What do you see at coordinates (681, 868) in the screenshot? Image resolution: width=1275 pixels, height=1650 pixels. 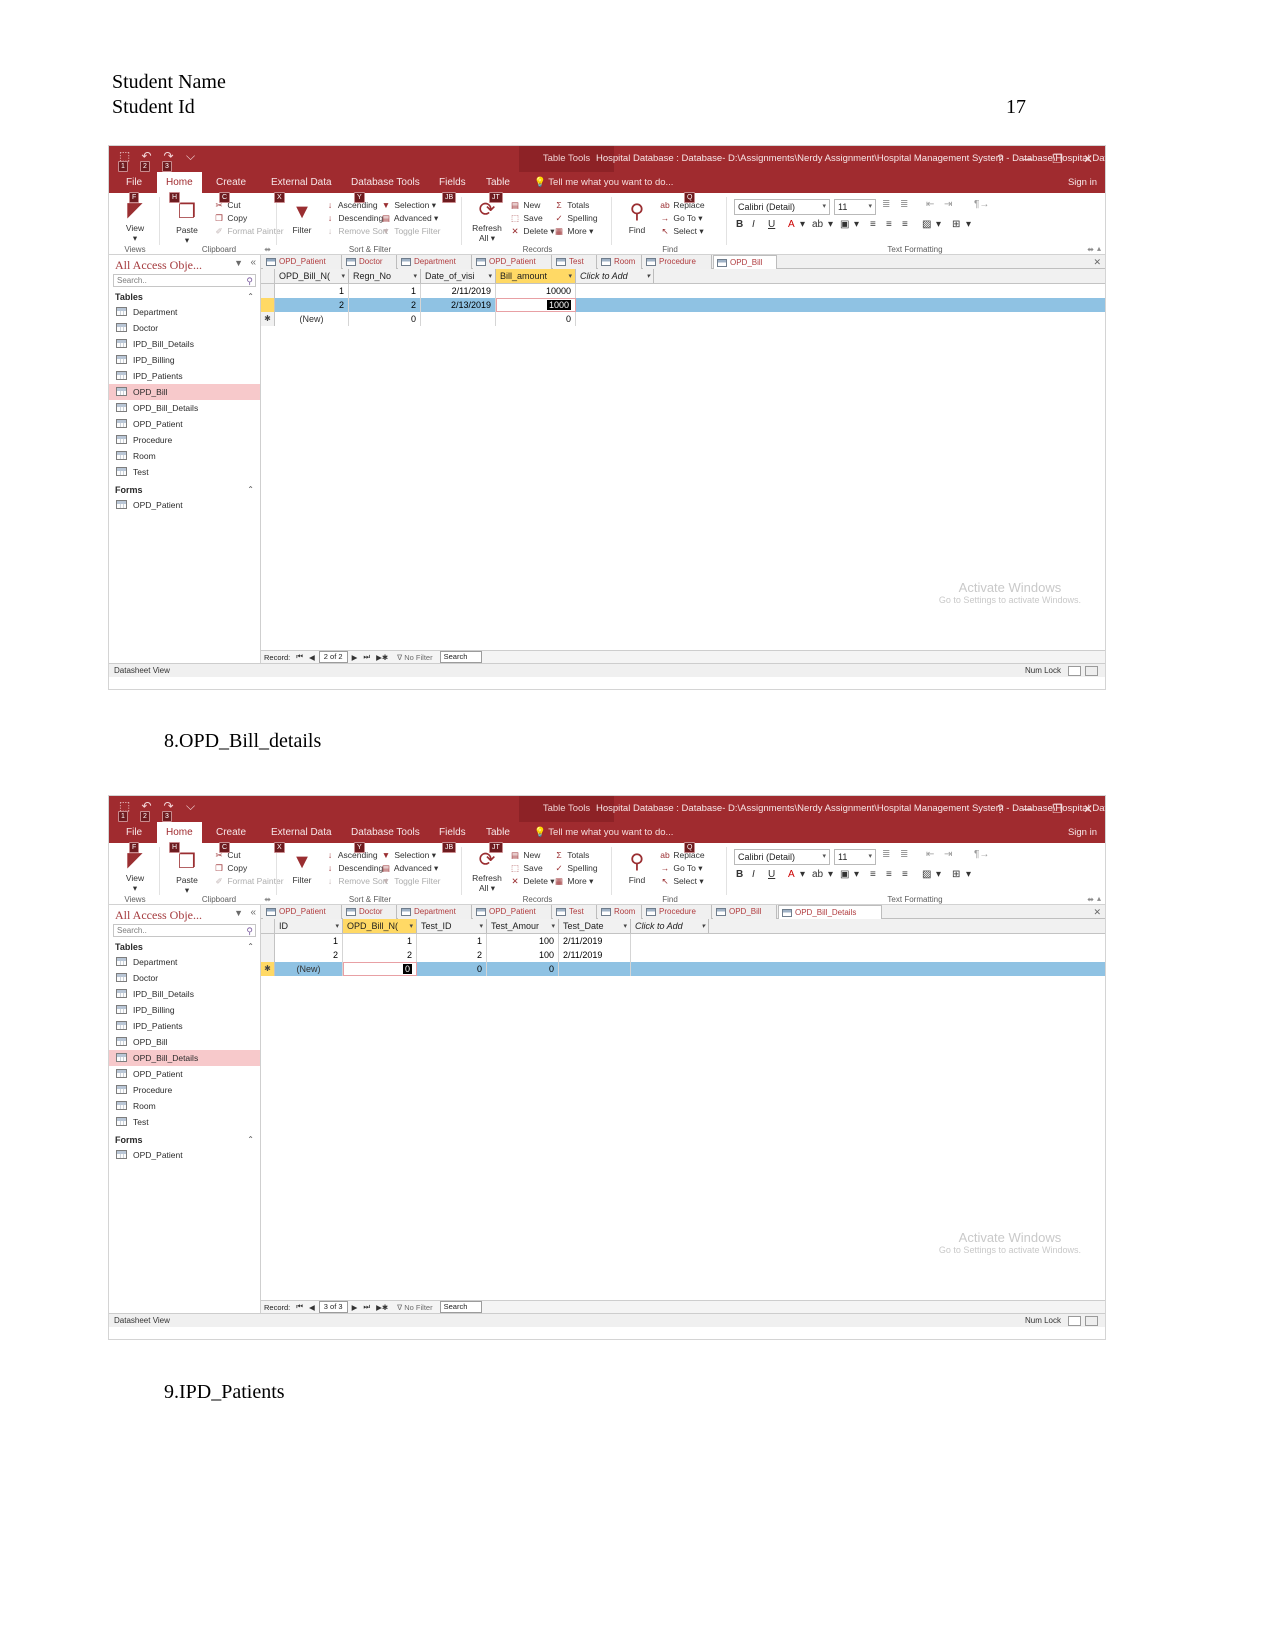 I see `find-item-1: → Go To ▾` at bounding box center [681, 868].